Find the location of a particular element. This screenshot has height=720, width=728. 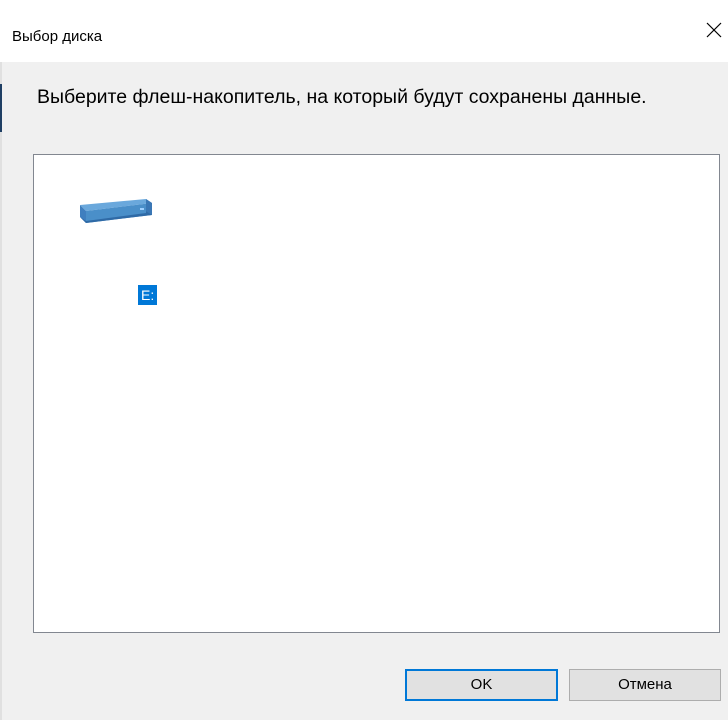

title-bar: Выбор диска is located at coordinates (364, 31).